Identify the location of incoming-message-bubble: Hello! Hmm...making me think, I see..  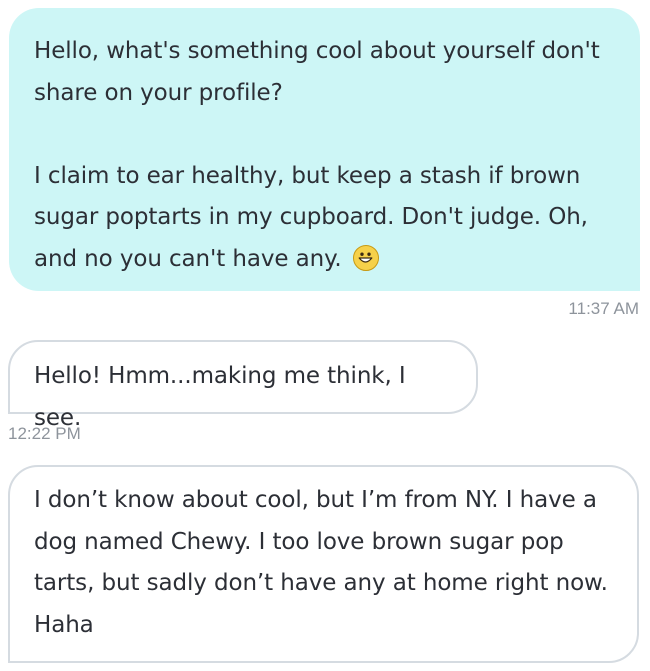
(243, 385).